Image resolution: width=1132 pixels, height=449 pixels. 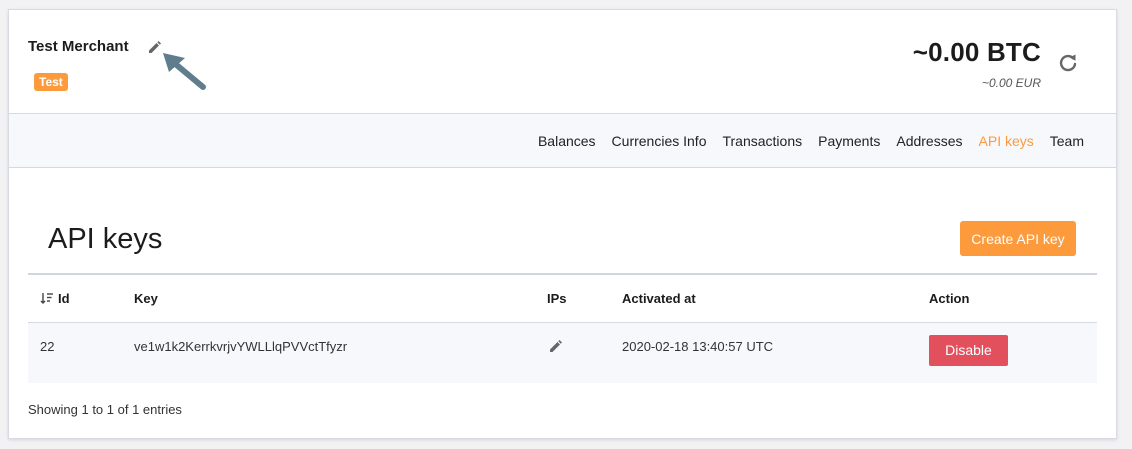 What do you see at coordinates (929, 141) in the screenshot?
I see `tab-addresses: Addresses` at bounding box center [929, 141].